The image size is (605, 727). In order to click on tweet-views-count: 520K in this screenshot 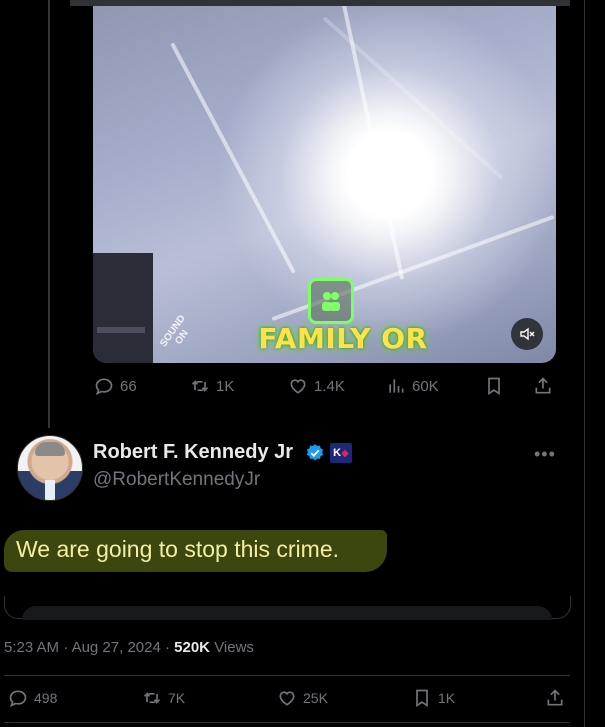, I will do `click(192, 647)`.